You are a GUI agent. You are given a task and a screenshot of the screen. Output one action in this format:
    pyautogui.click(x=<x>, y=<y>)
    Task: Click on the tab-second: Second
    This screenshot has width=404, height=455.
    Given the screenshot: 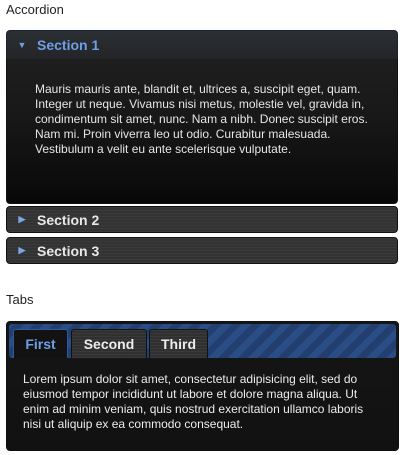 What is the action you would take?
    pyautogui.click(x=109, y=343)
    